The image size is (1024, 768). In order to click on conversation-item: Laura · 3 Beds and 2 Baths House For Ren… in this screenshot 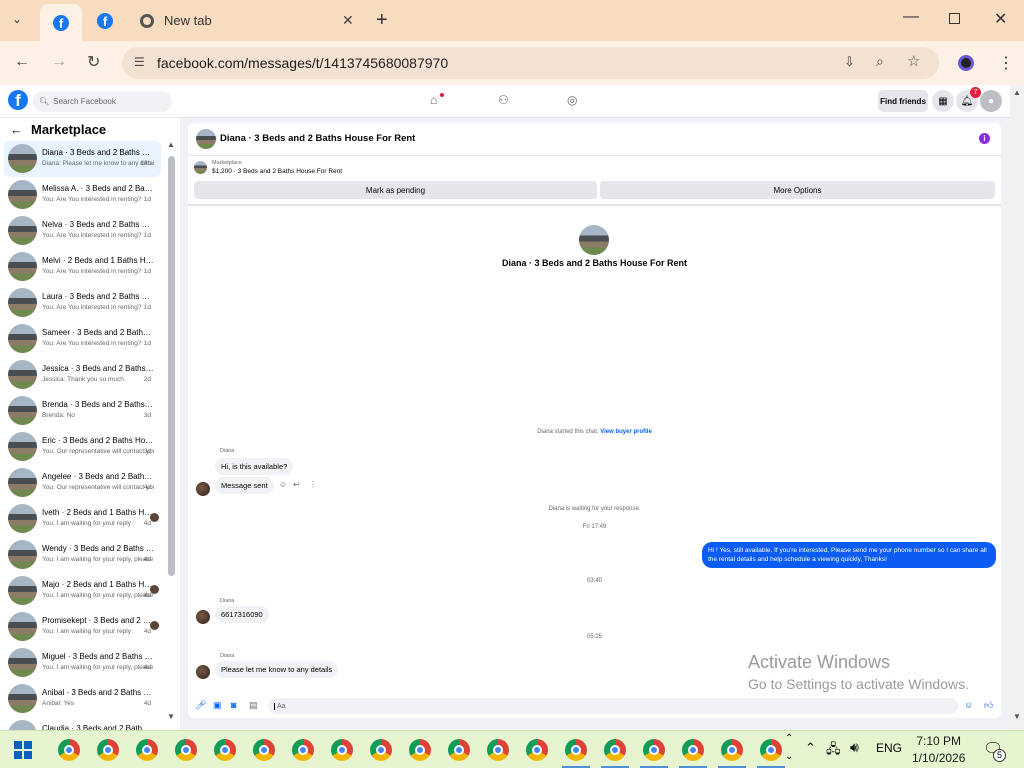, I will do `click(82, 303)`.